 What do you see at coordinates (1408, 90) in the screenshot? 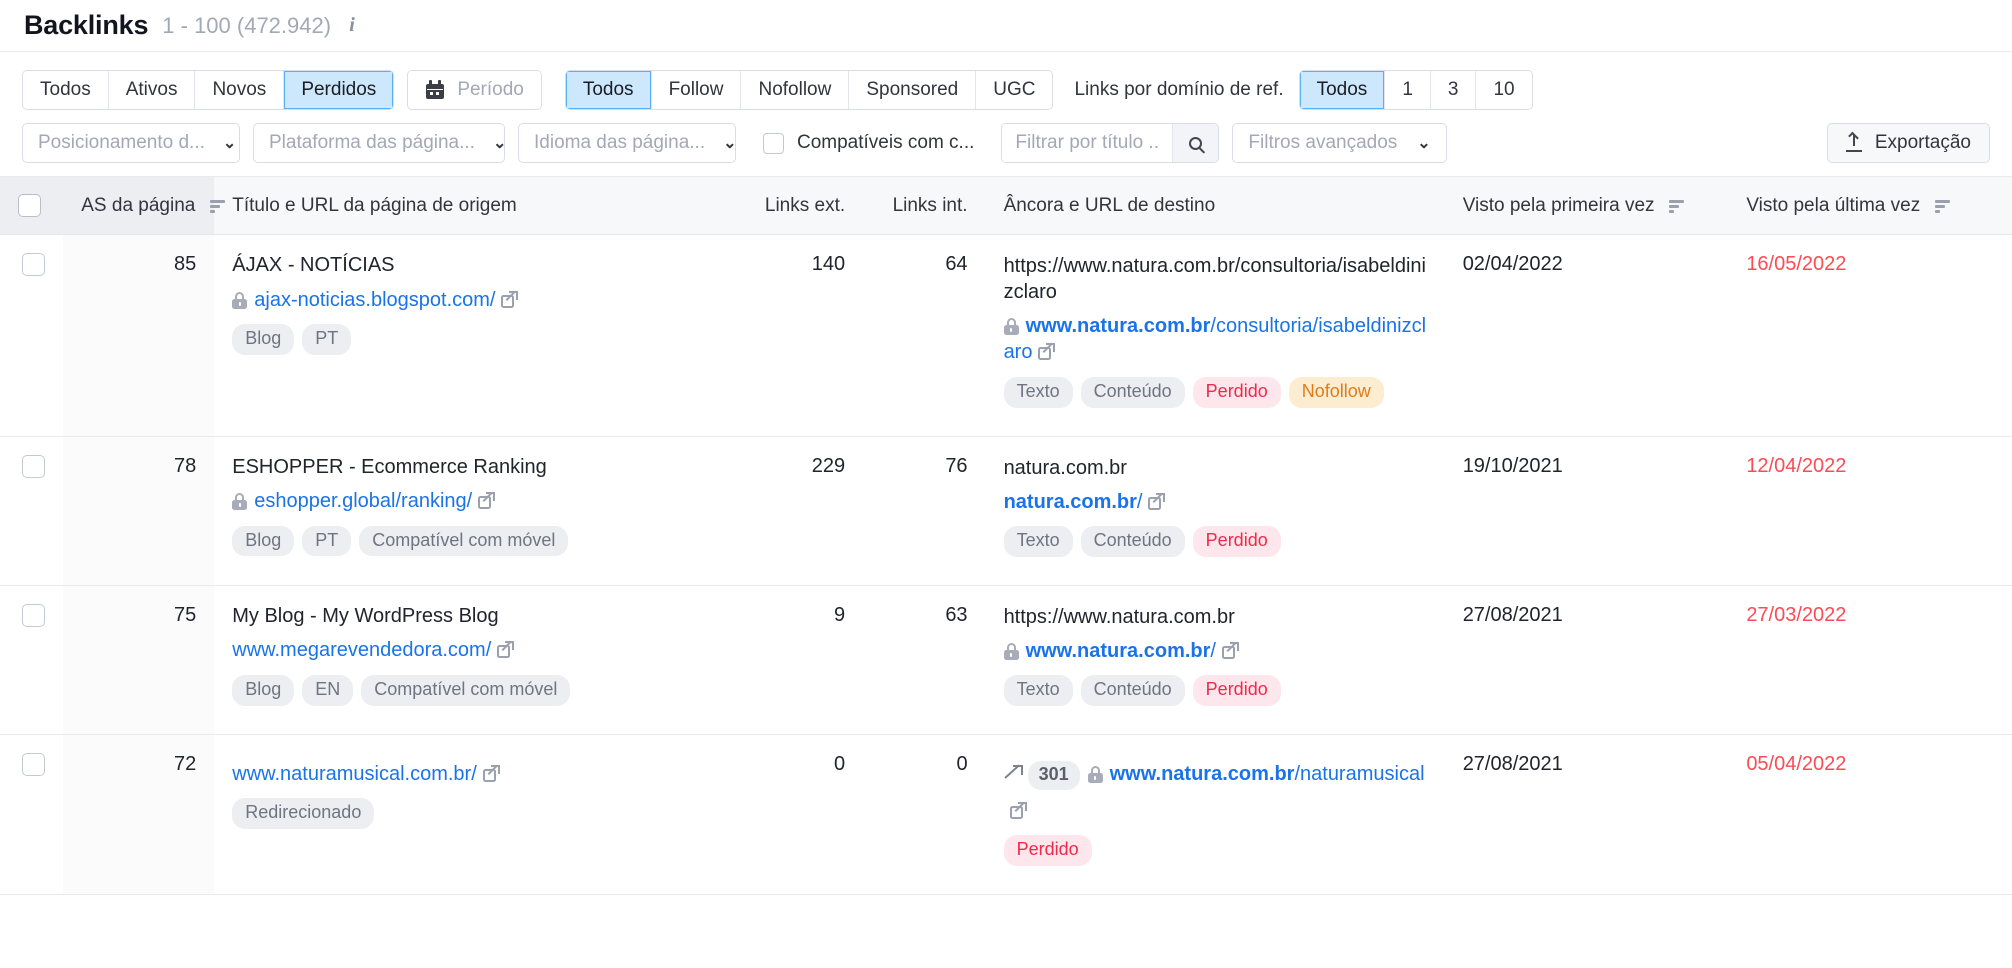
I see `links-per-domain-1: 1` at bounding box center [1408, 90].